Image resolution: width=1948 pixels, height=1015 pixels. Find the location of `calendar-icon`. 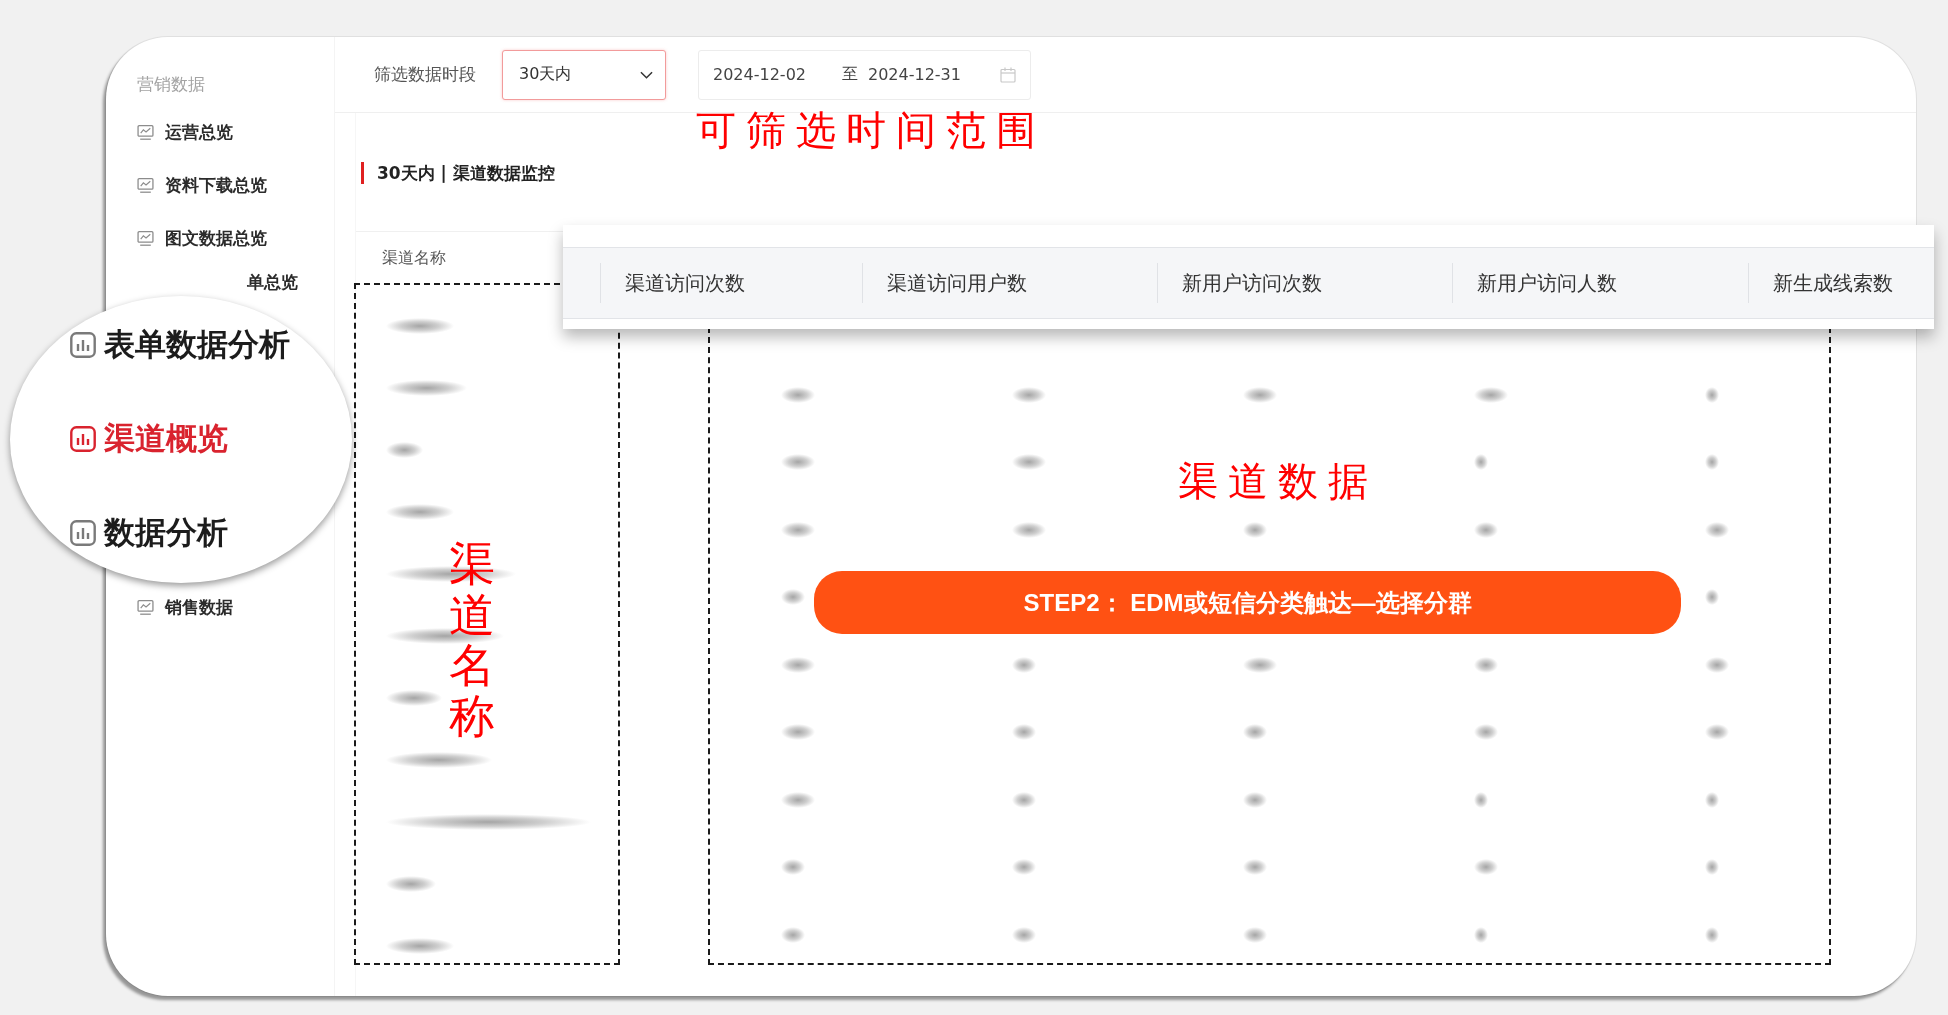

calendar-icon is located at coordinates (1008, 74).